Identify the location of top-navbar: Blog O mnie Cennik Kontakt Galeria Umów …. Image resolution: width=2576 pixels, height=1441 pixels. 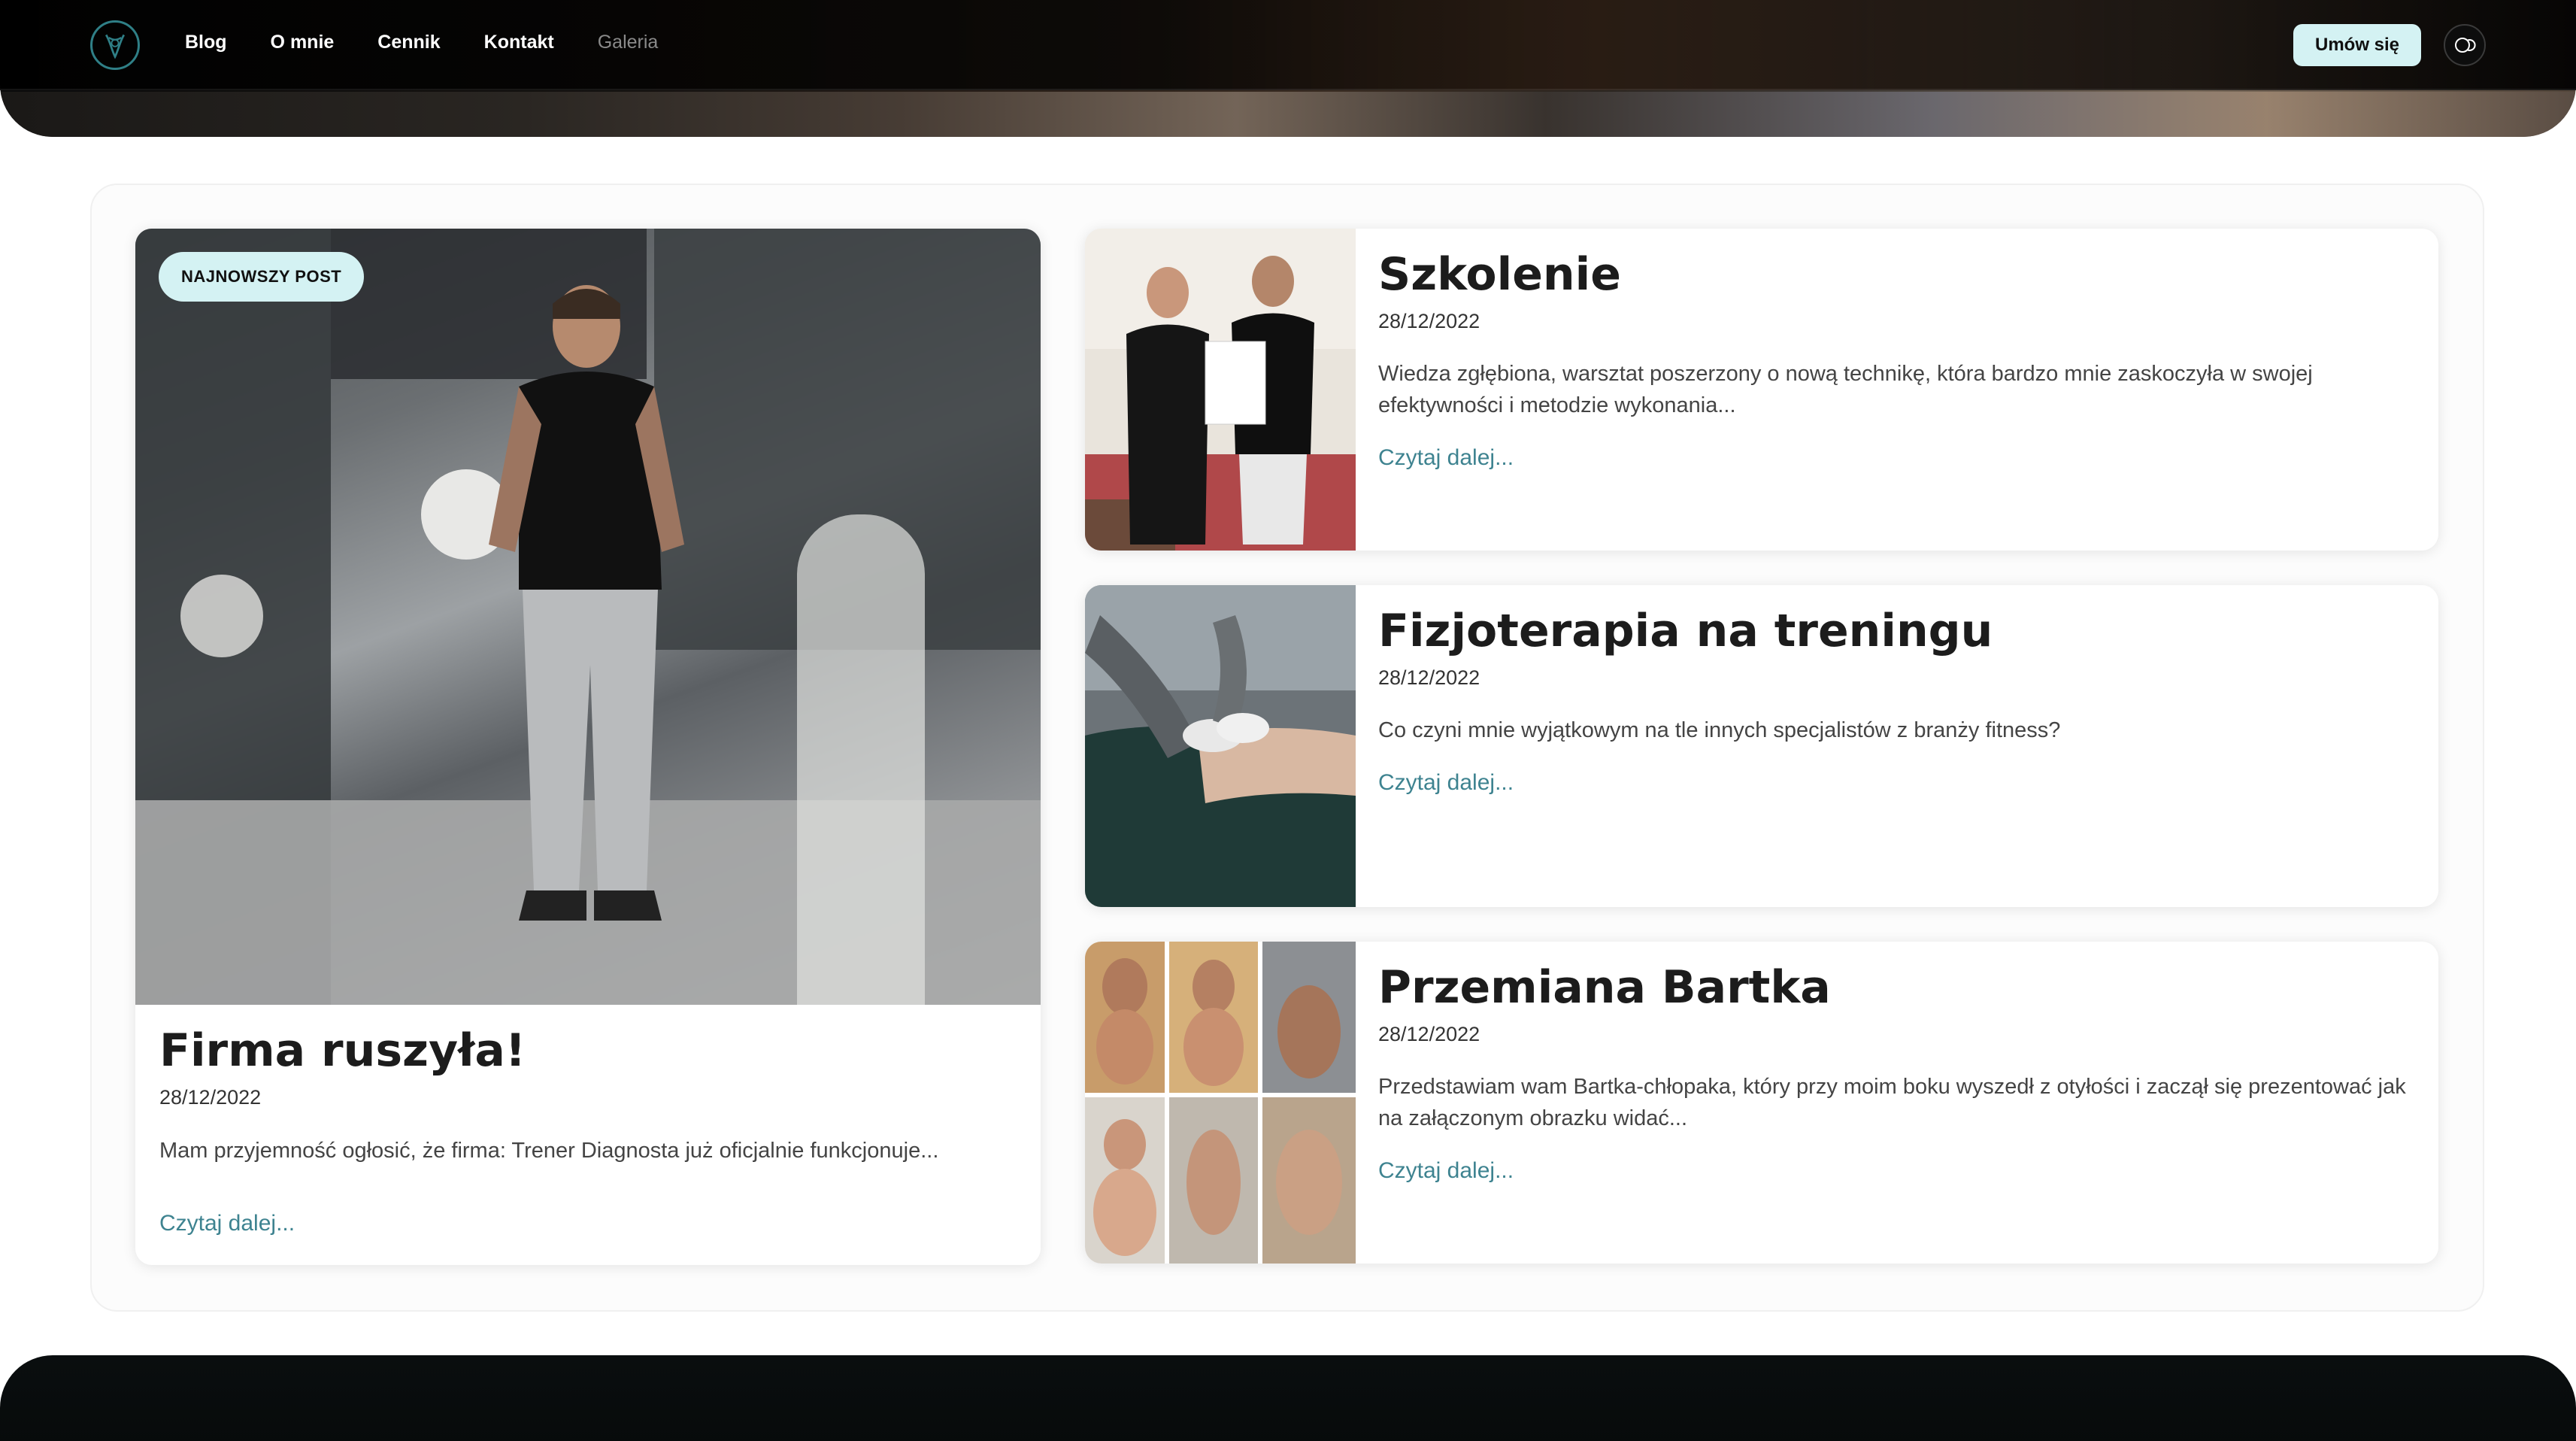
(1288, 45).